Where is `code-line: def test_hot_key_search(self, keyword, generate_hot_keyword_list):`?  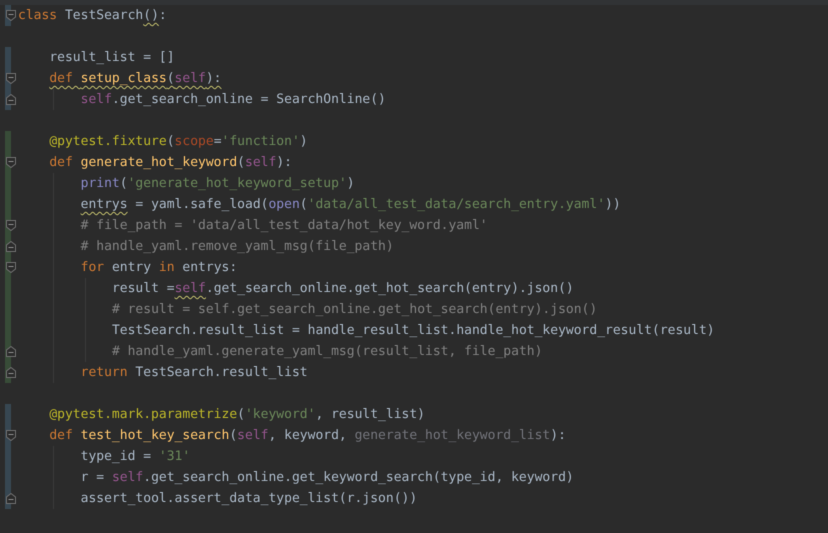 code-line: def test_hot_key_search(self, keyword, generate_hot_keyword_list): is located at coordinates (307, 436).